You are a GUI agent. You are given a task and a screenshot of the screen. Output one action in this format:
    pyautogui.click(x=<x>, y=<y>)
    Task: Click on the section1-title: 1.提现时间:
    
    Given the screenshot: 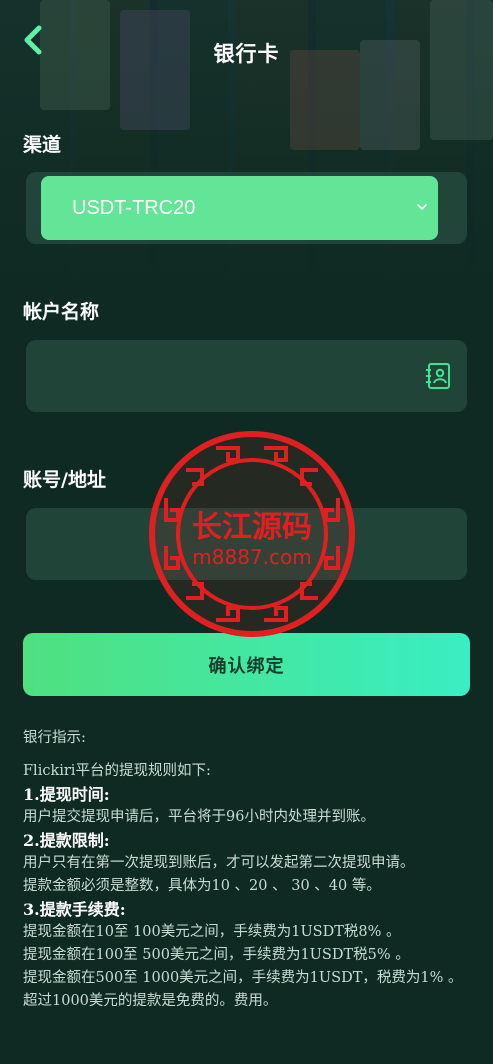 What is the action you would take?
    pyautogui.click(x=66, y=794)
    